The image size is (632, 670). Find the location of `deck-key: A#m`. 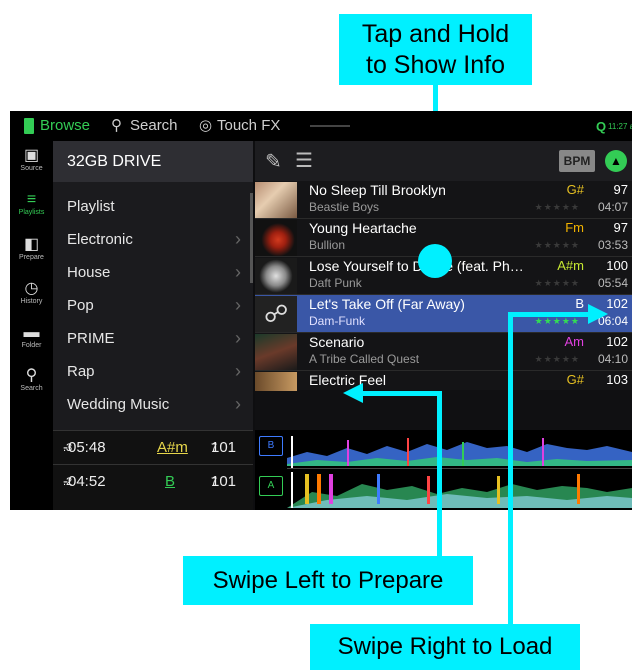

deck-key: A#m is located at coordinates (172, 447).